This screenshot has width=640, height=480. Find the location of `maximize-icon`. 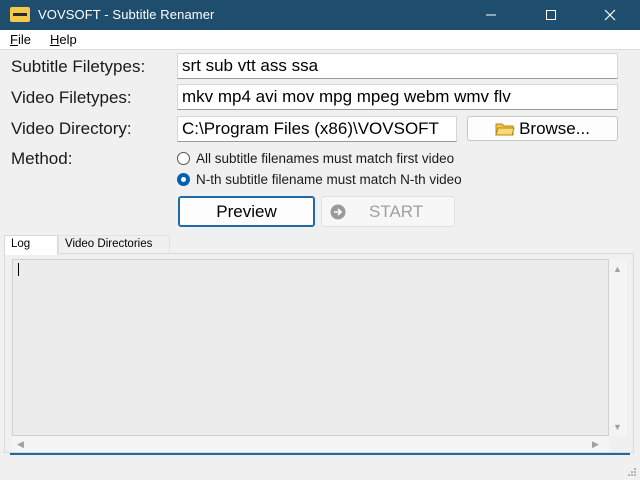

maximize-icon is located at coordinates (551, 15).